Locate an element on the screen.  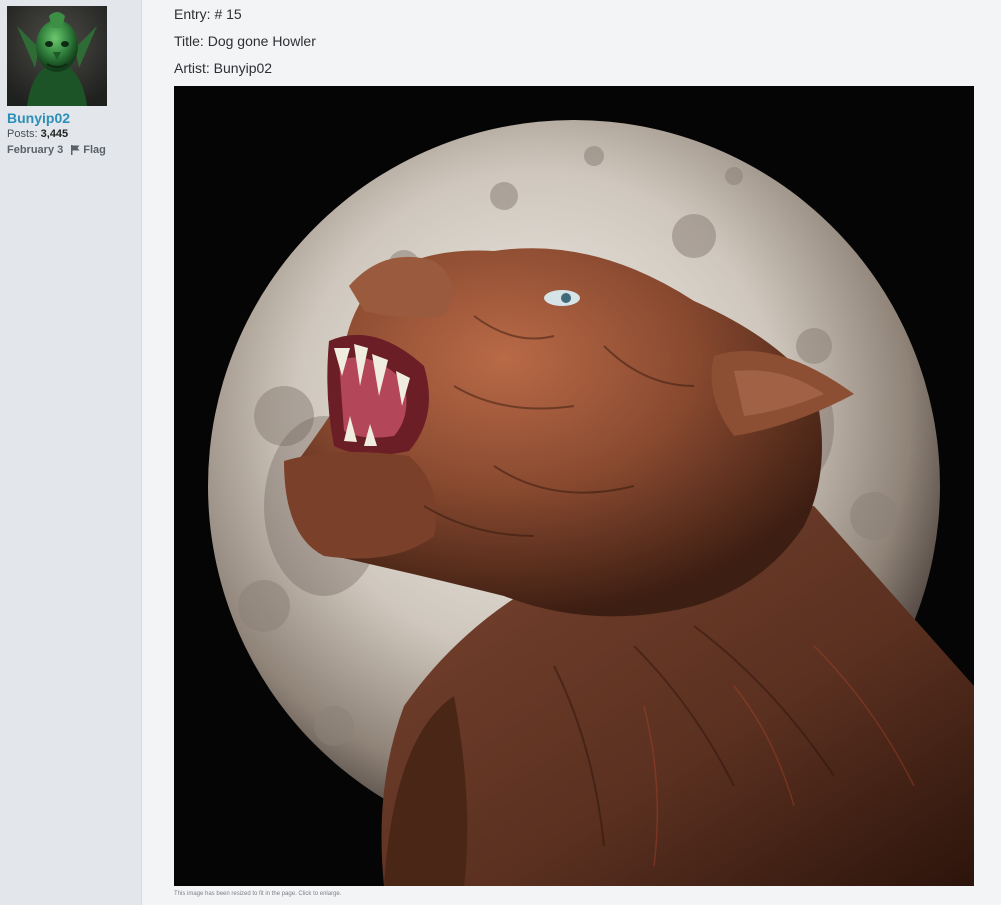
posts-label: Posts: is located at coordinates (22, 134).